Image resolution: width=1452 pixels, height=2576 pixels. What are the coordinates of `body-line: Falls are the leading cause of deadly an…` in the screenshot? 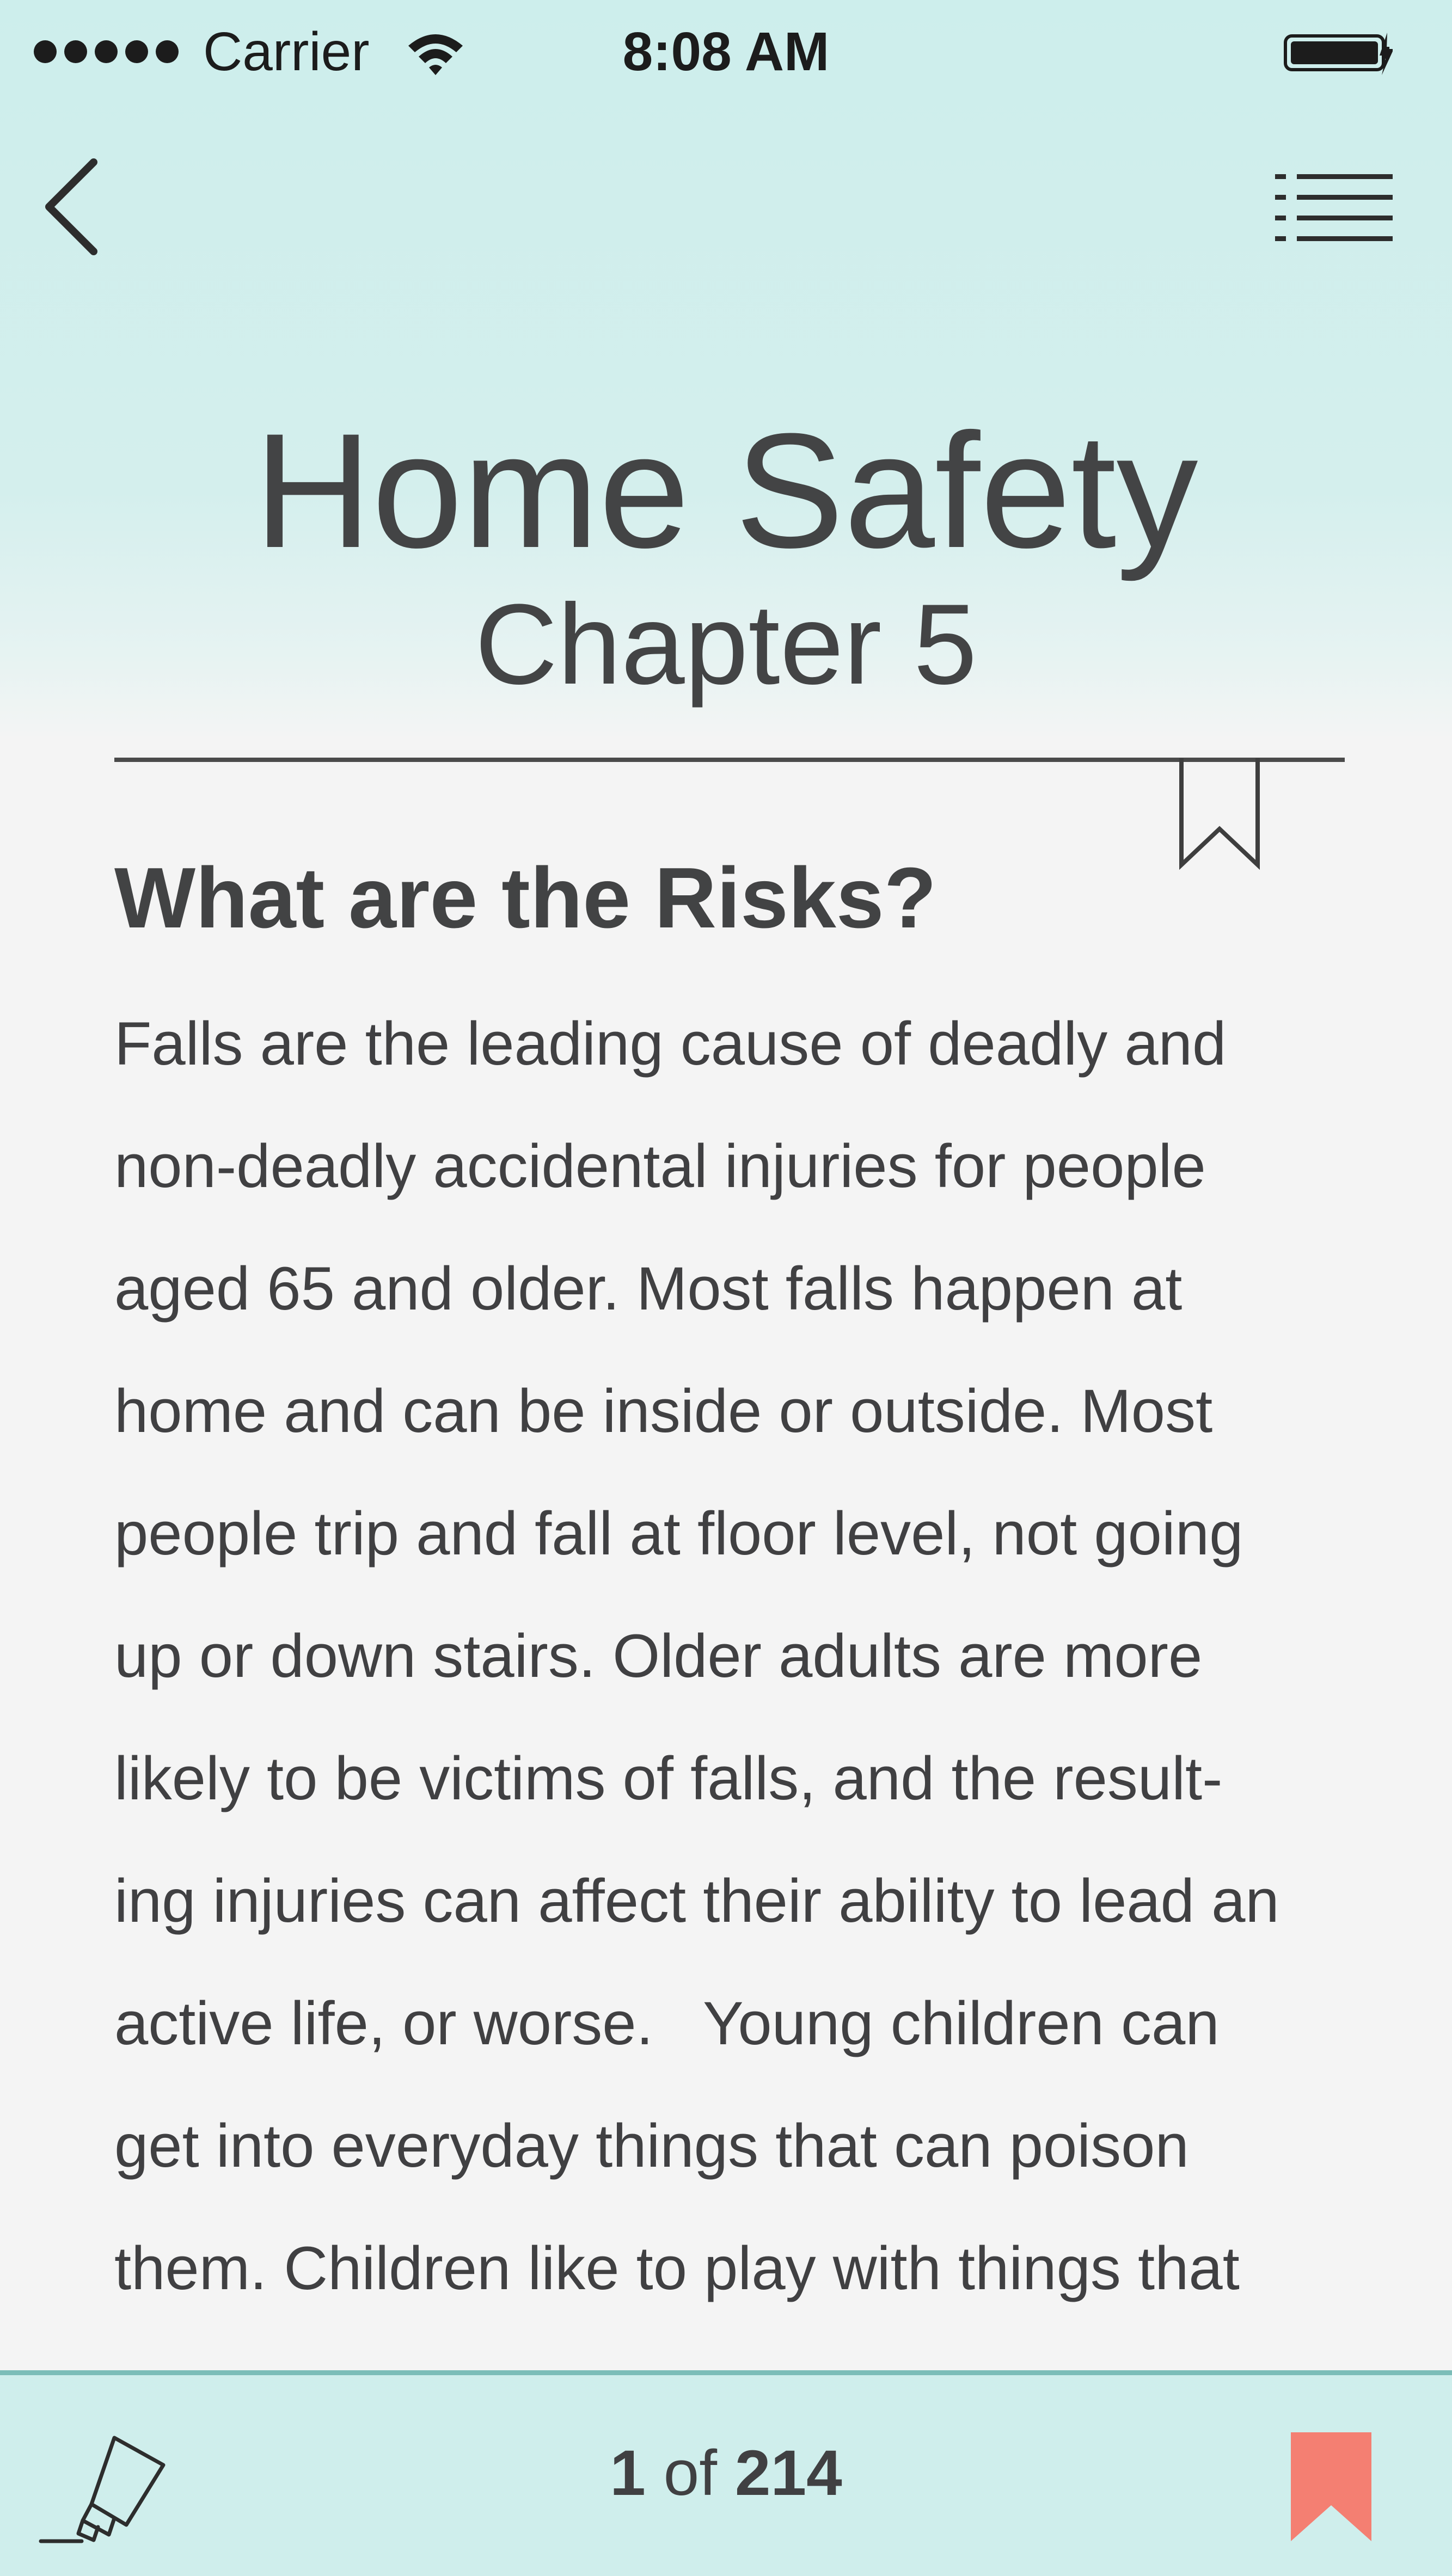 It's located at (670, 1044).